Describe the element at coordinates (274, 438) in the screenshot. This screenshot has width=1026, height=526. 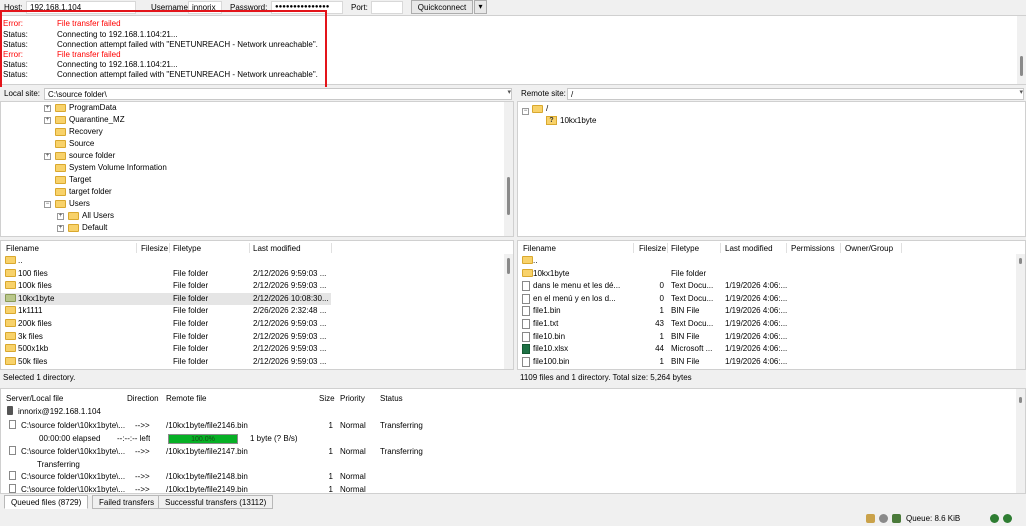
I see `transfer-rate: 1 byte (? B/s)` at that location.